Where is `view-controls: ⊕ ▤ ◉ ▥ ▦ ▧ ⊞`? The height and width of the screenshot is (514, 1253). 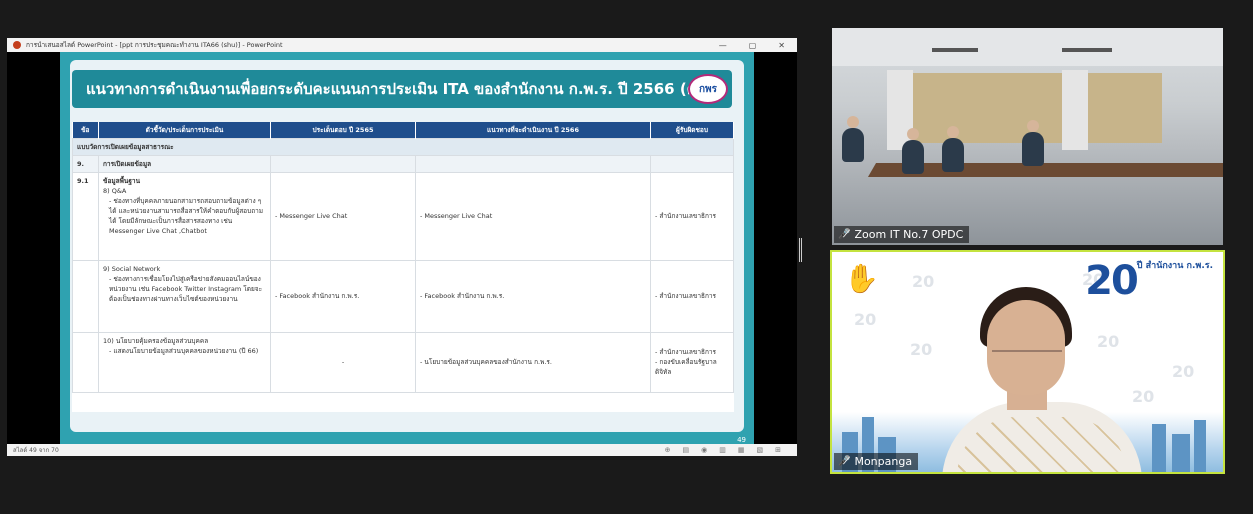
view-controls: ⊕ ▤ ◉ ▥ ▦ ▧ ⊞ is located at coordinates (728, 450).